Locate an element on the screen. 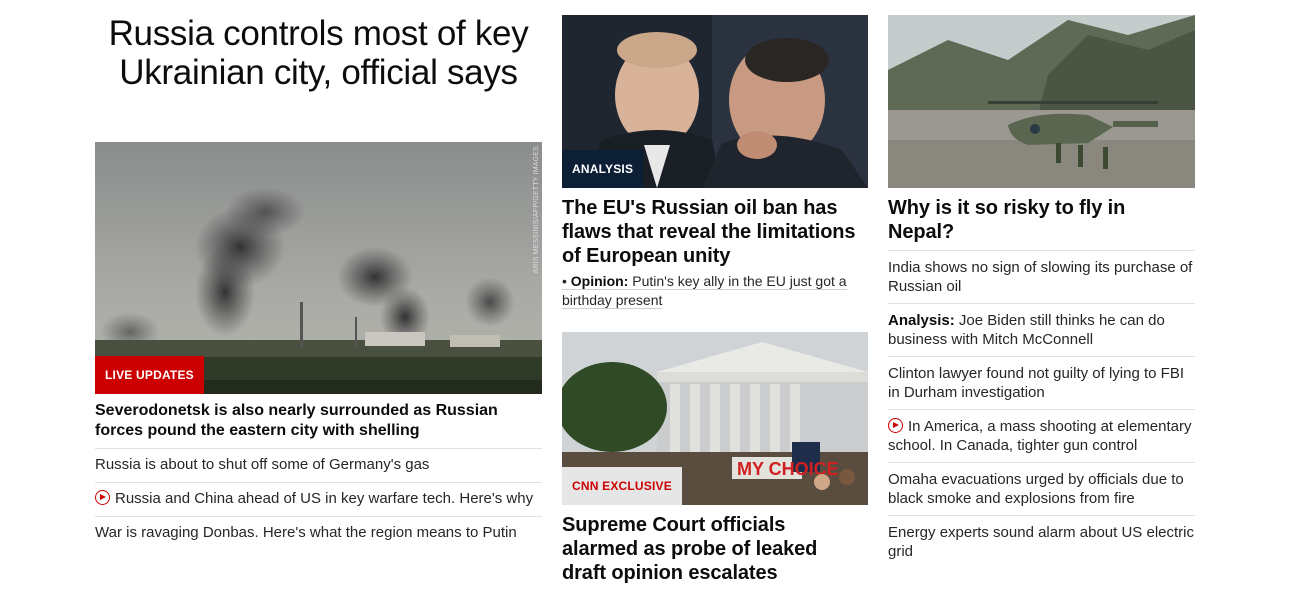  analysis-label: Analysis: is located at coordinates (921, 320).